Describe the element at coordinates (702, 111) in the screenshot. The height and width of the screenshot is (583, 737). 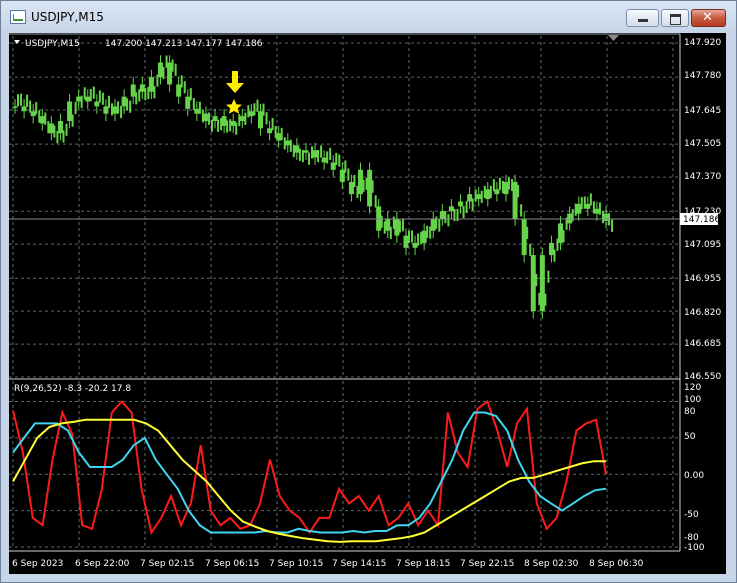
I see `price-tick: 147.645` at that location.